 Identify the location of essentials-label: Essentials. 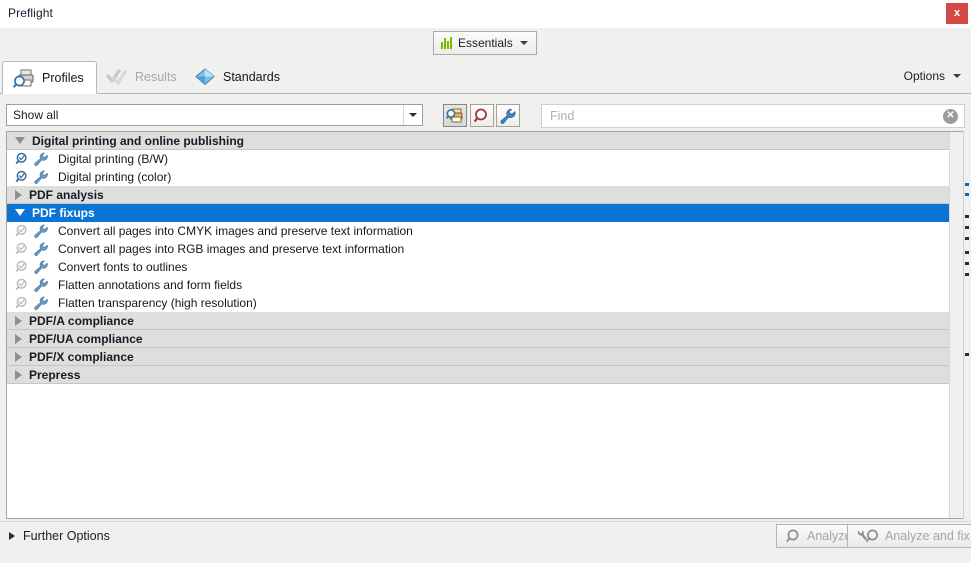
(485, 43).